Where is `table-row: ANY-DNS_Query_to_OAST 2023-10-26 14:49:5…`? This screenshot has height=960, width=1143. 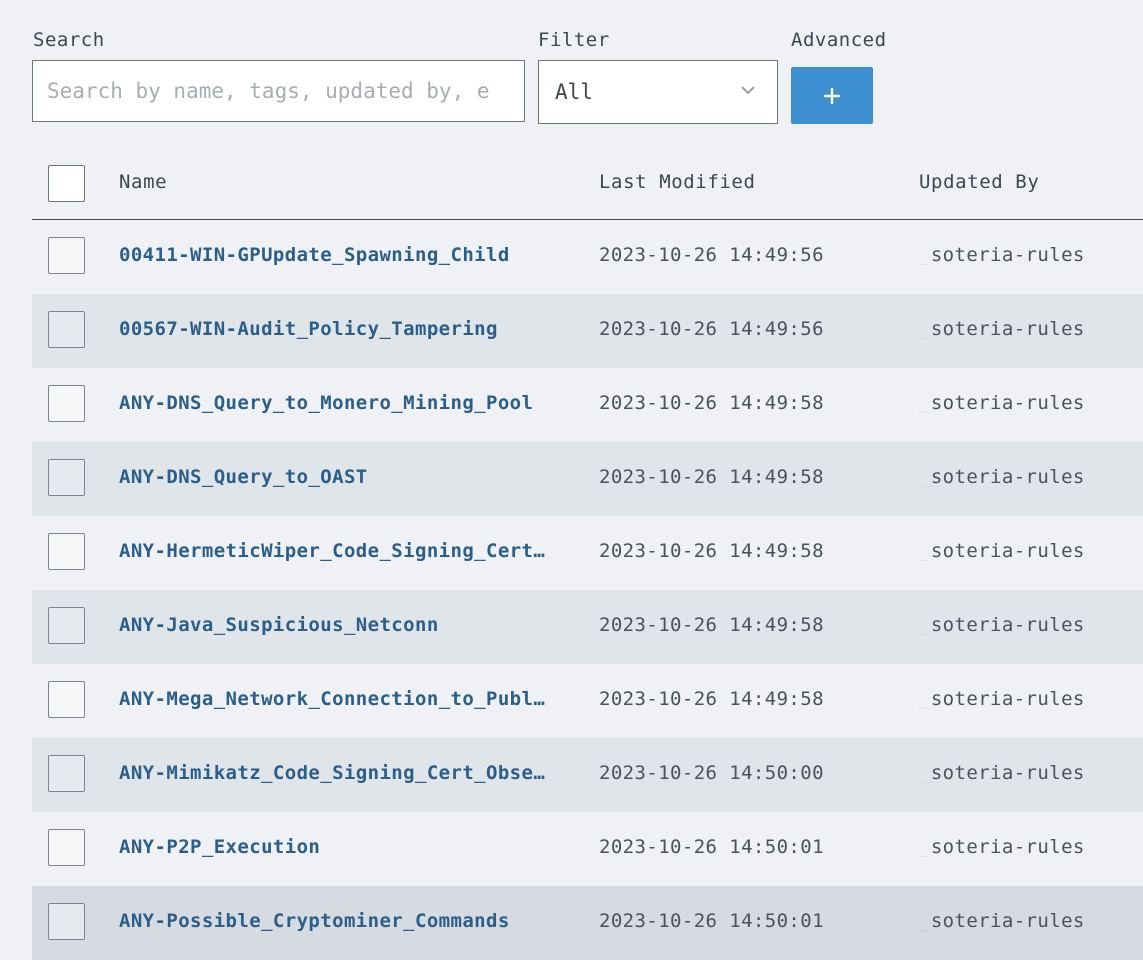
table-row: ANY-DNS_Query_to_OAST 2023-10-26 14:49:5… is located at coordinates (587, 479).